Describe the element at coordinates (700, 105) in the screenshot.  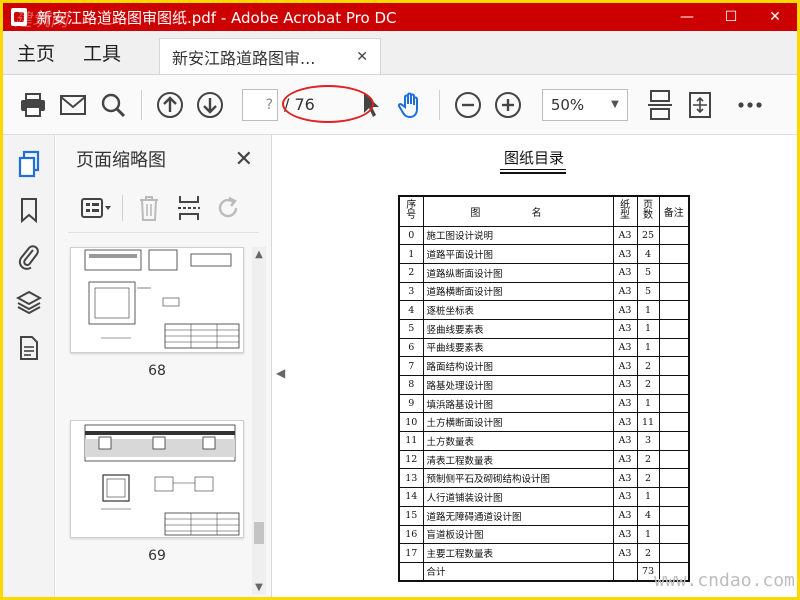
I see `fullscreen-icon` at that location.